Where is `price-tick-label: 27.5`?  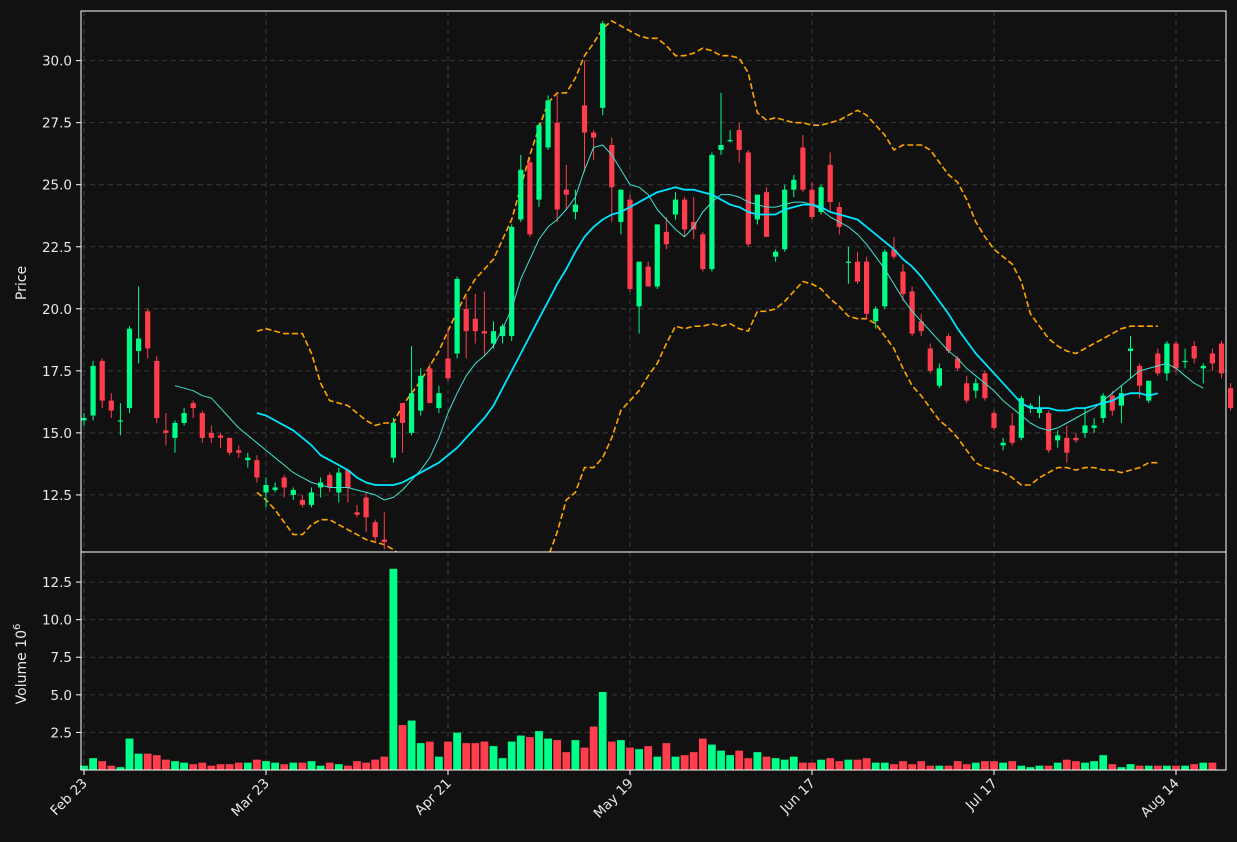 price-tick-label: 27.5 is located at coordinates (57, 124).